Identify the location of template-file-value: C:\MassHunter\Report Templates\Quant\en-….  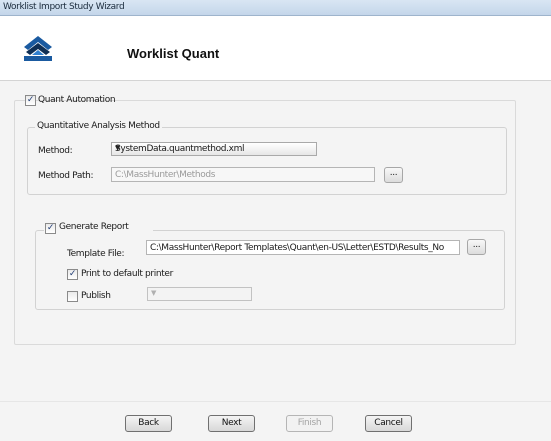
(297, 248).